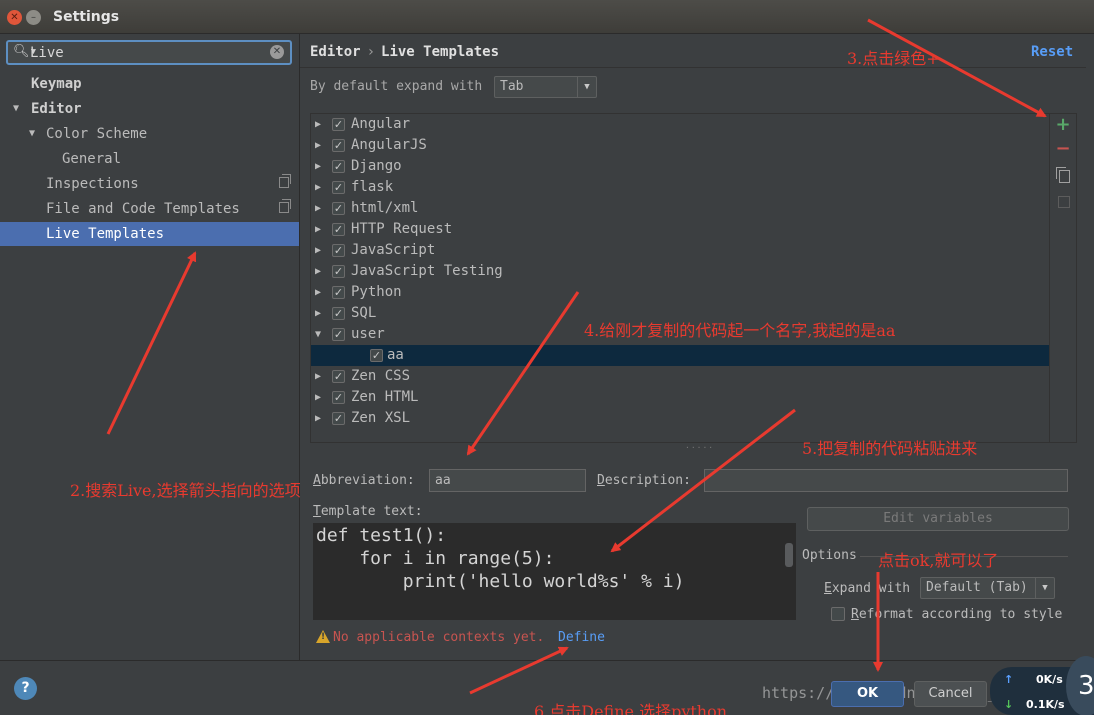  Describe the element at coordinates (680, 292) in the screenshot. I see `template-group-row: ▶ ✓ Python` at that location.